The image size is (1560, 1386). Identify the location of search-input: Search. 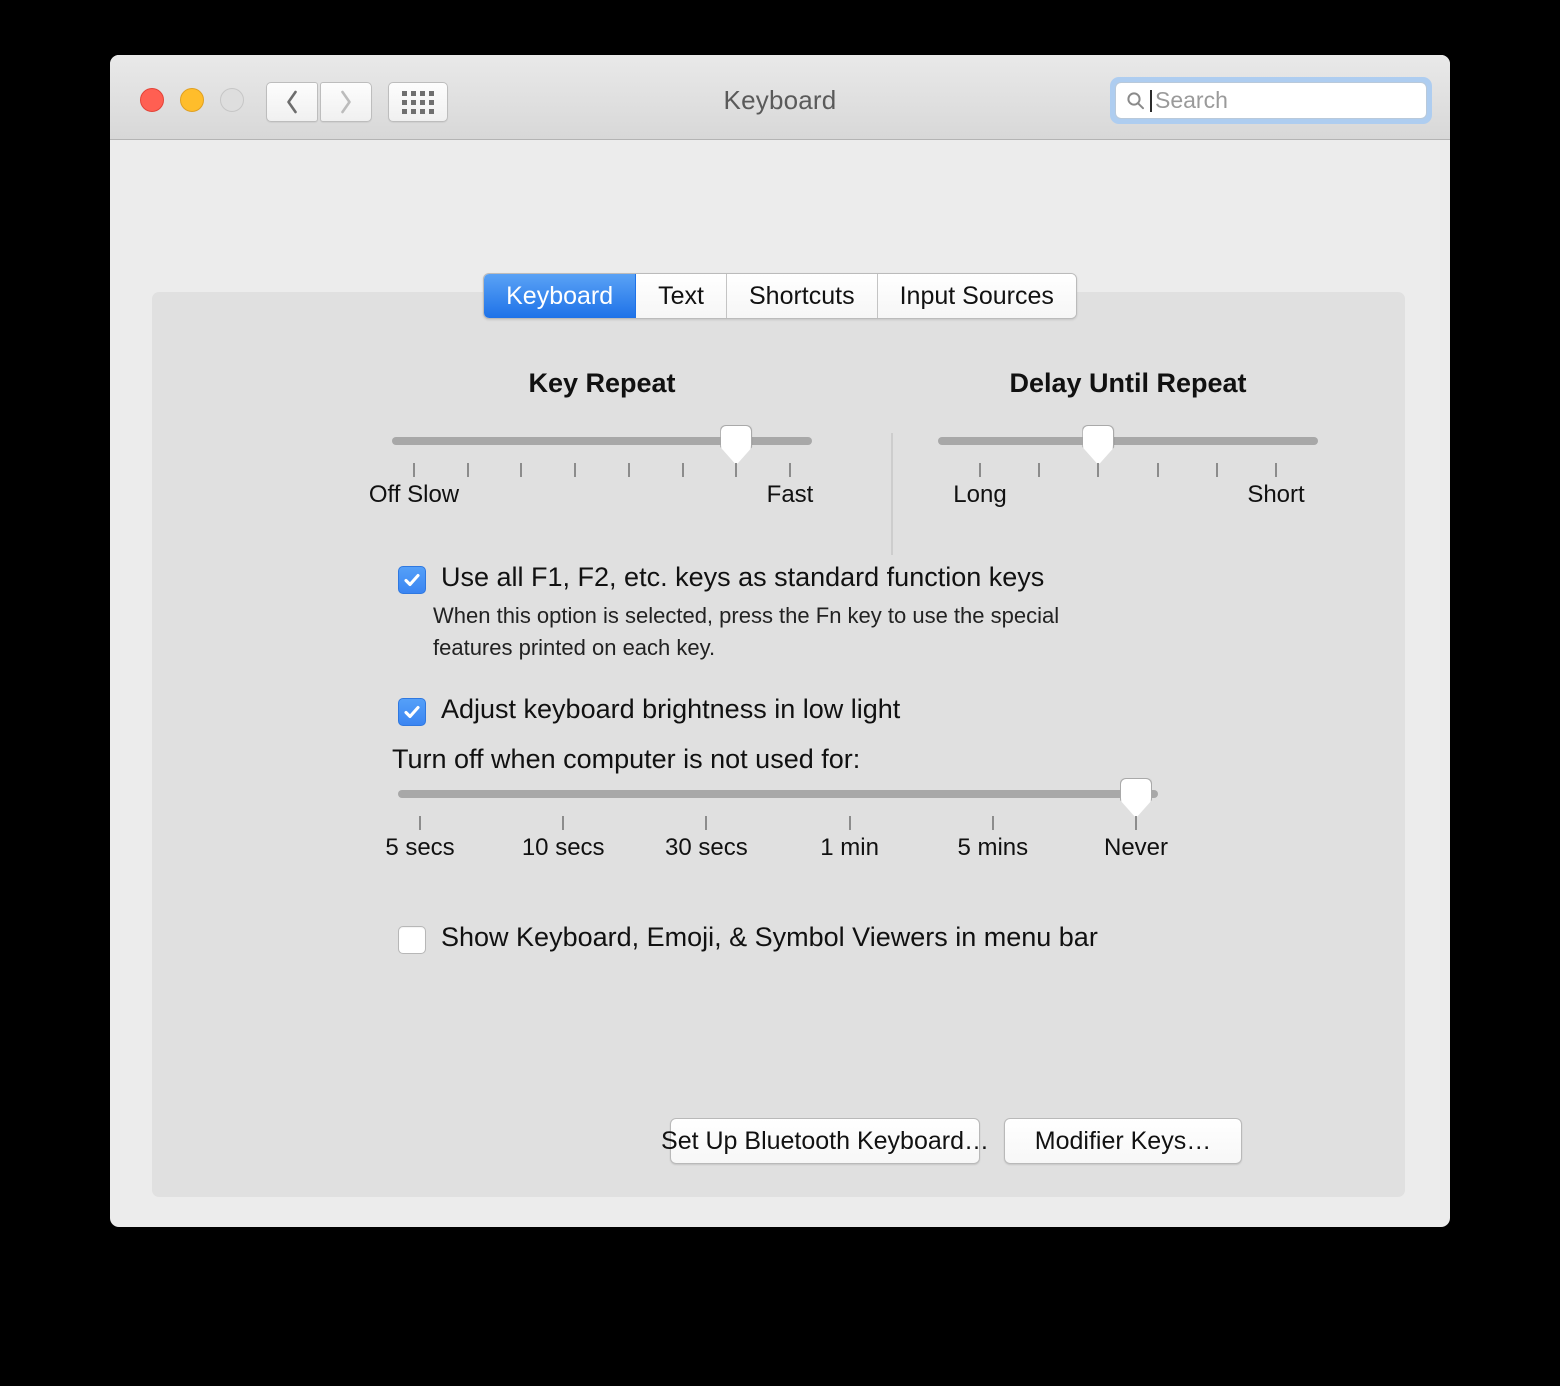
(1271, 100).